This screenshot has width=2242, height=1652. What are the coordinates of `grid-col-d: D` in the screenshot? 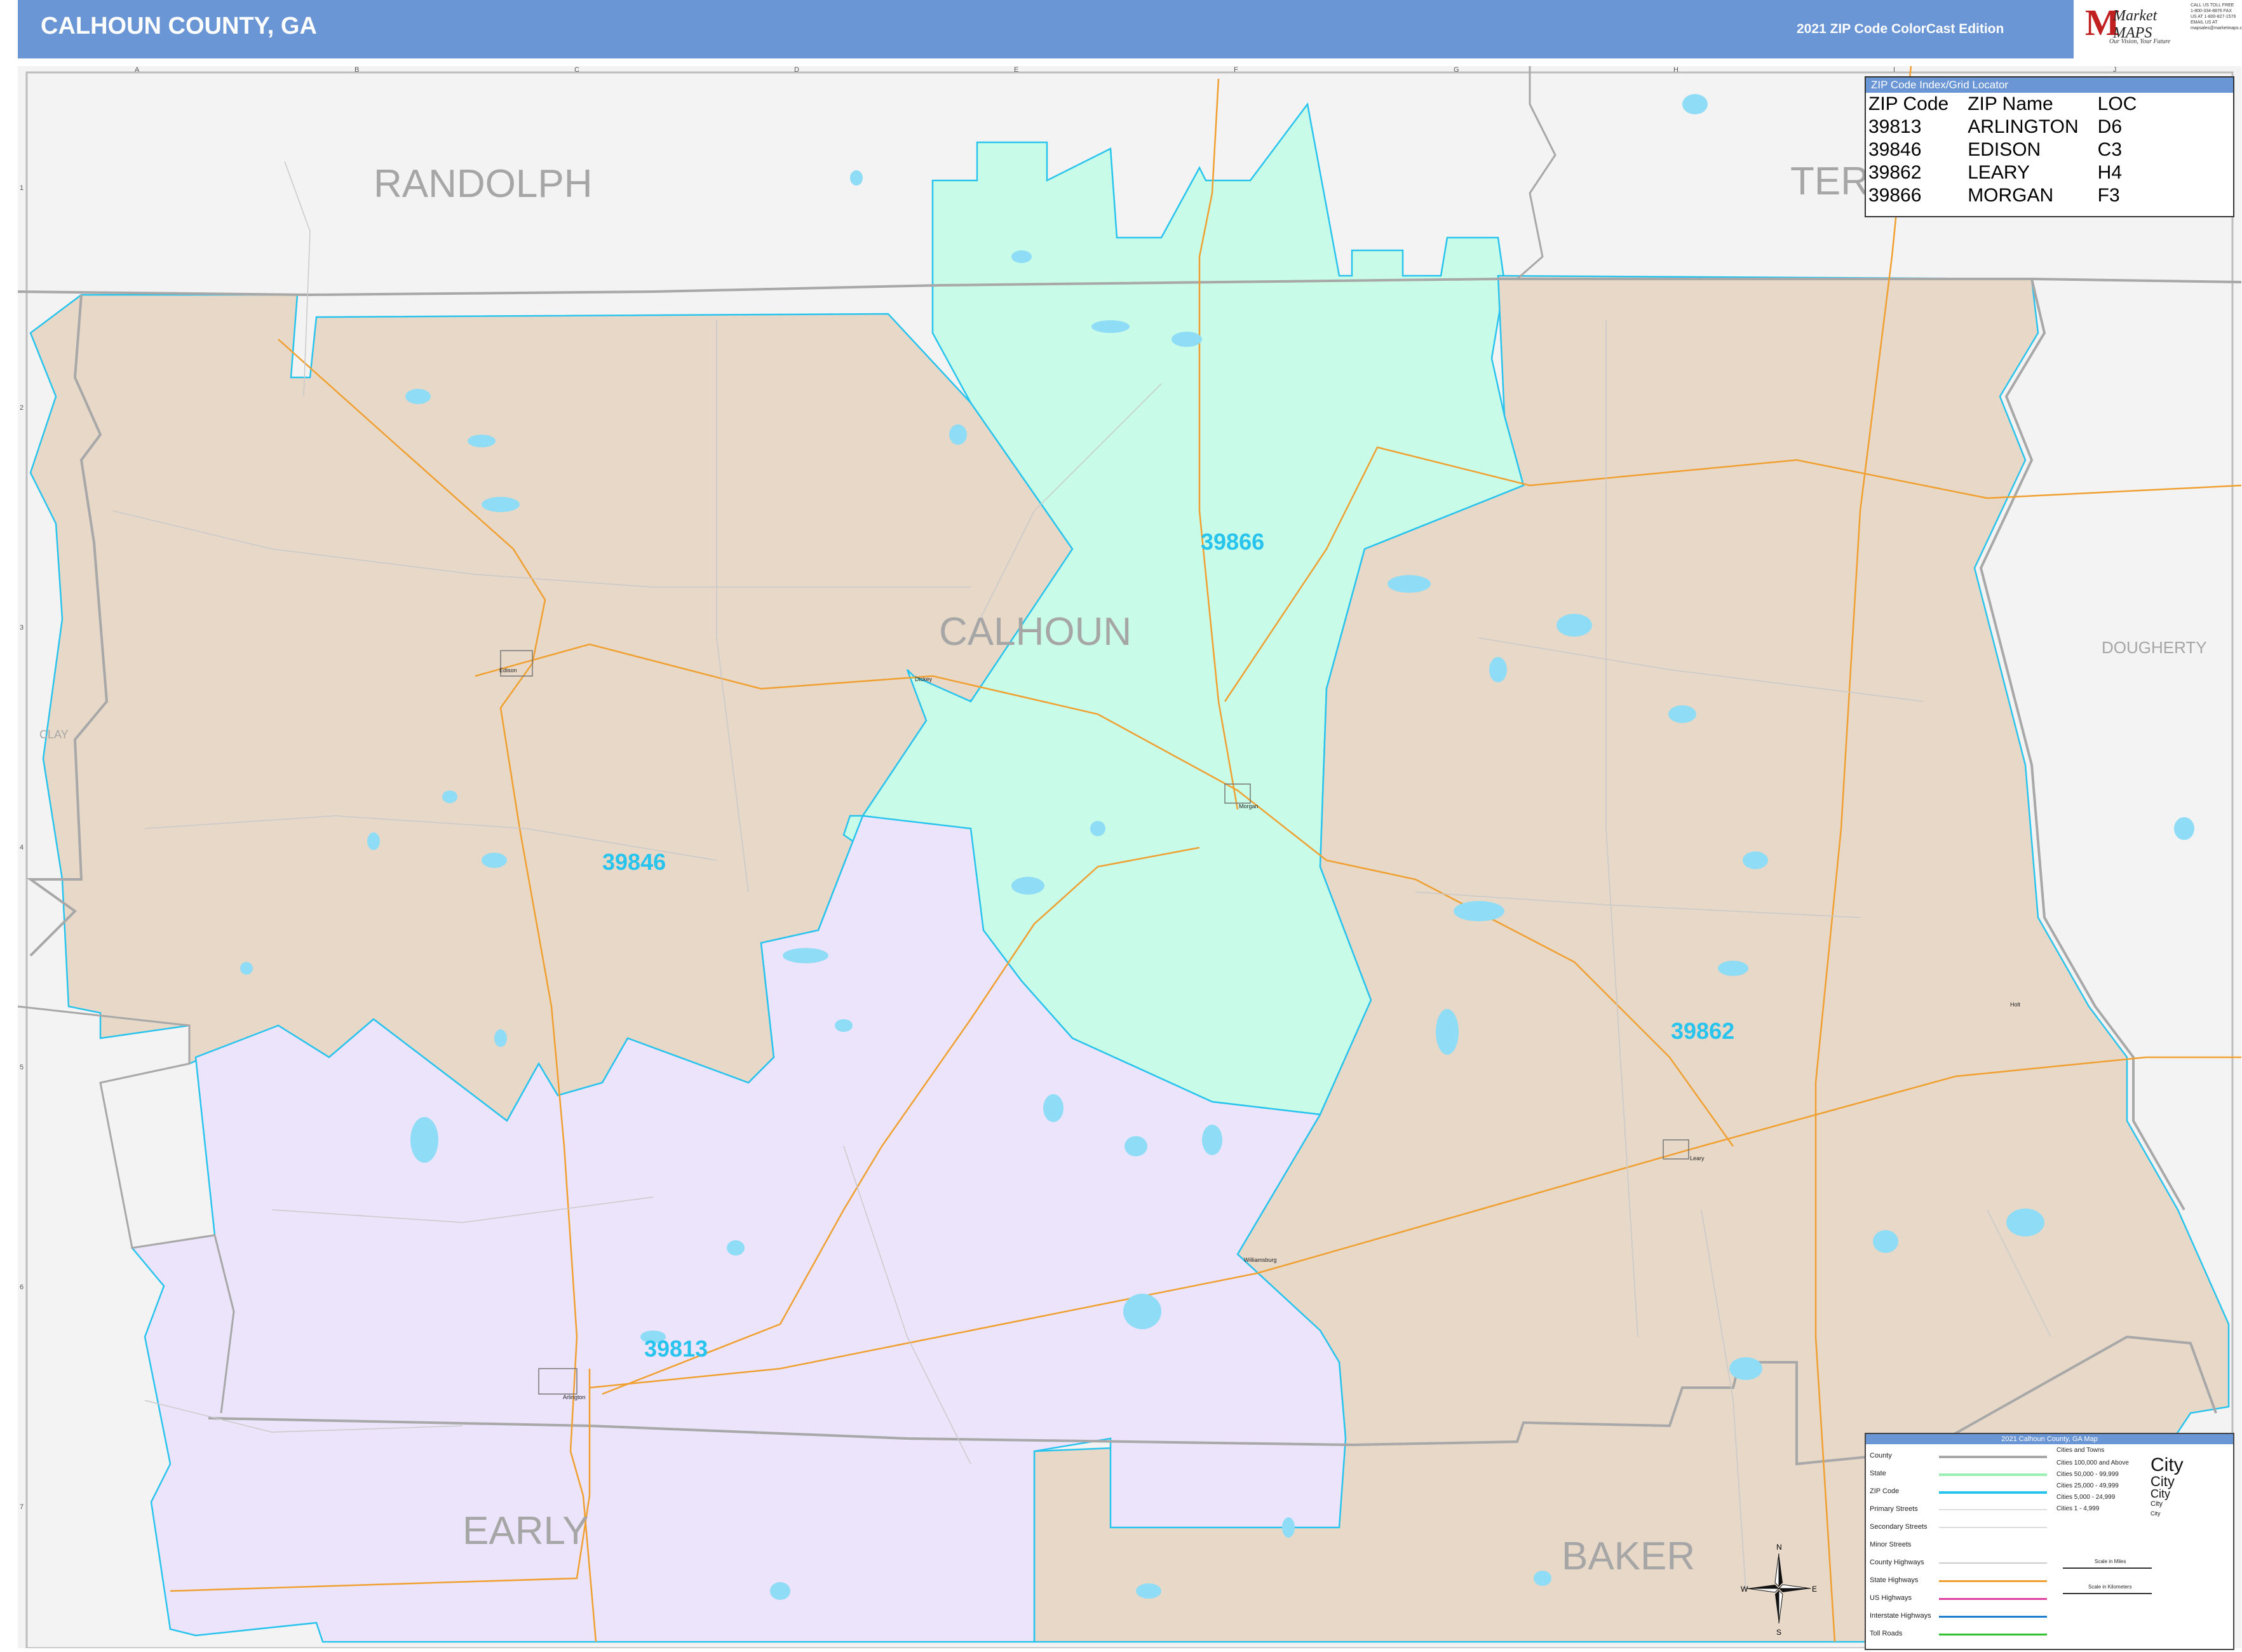 It's located at (796, 70).